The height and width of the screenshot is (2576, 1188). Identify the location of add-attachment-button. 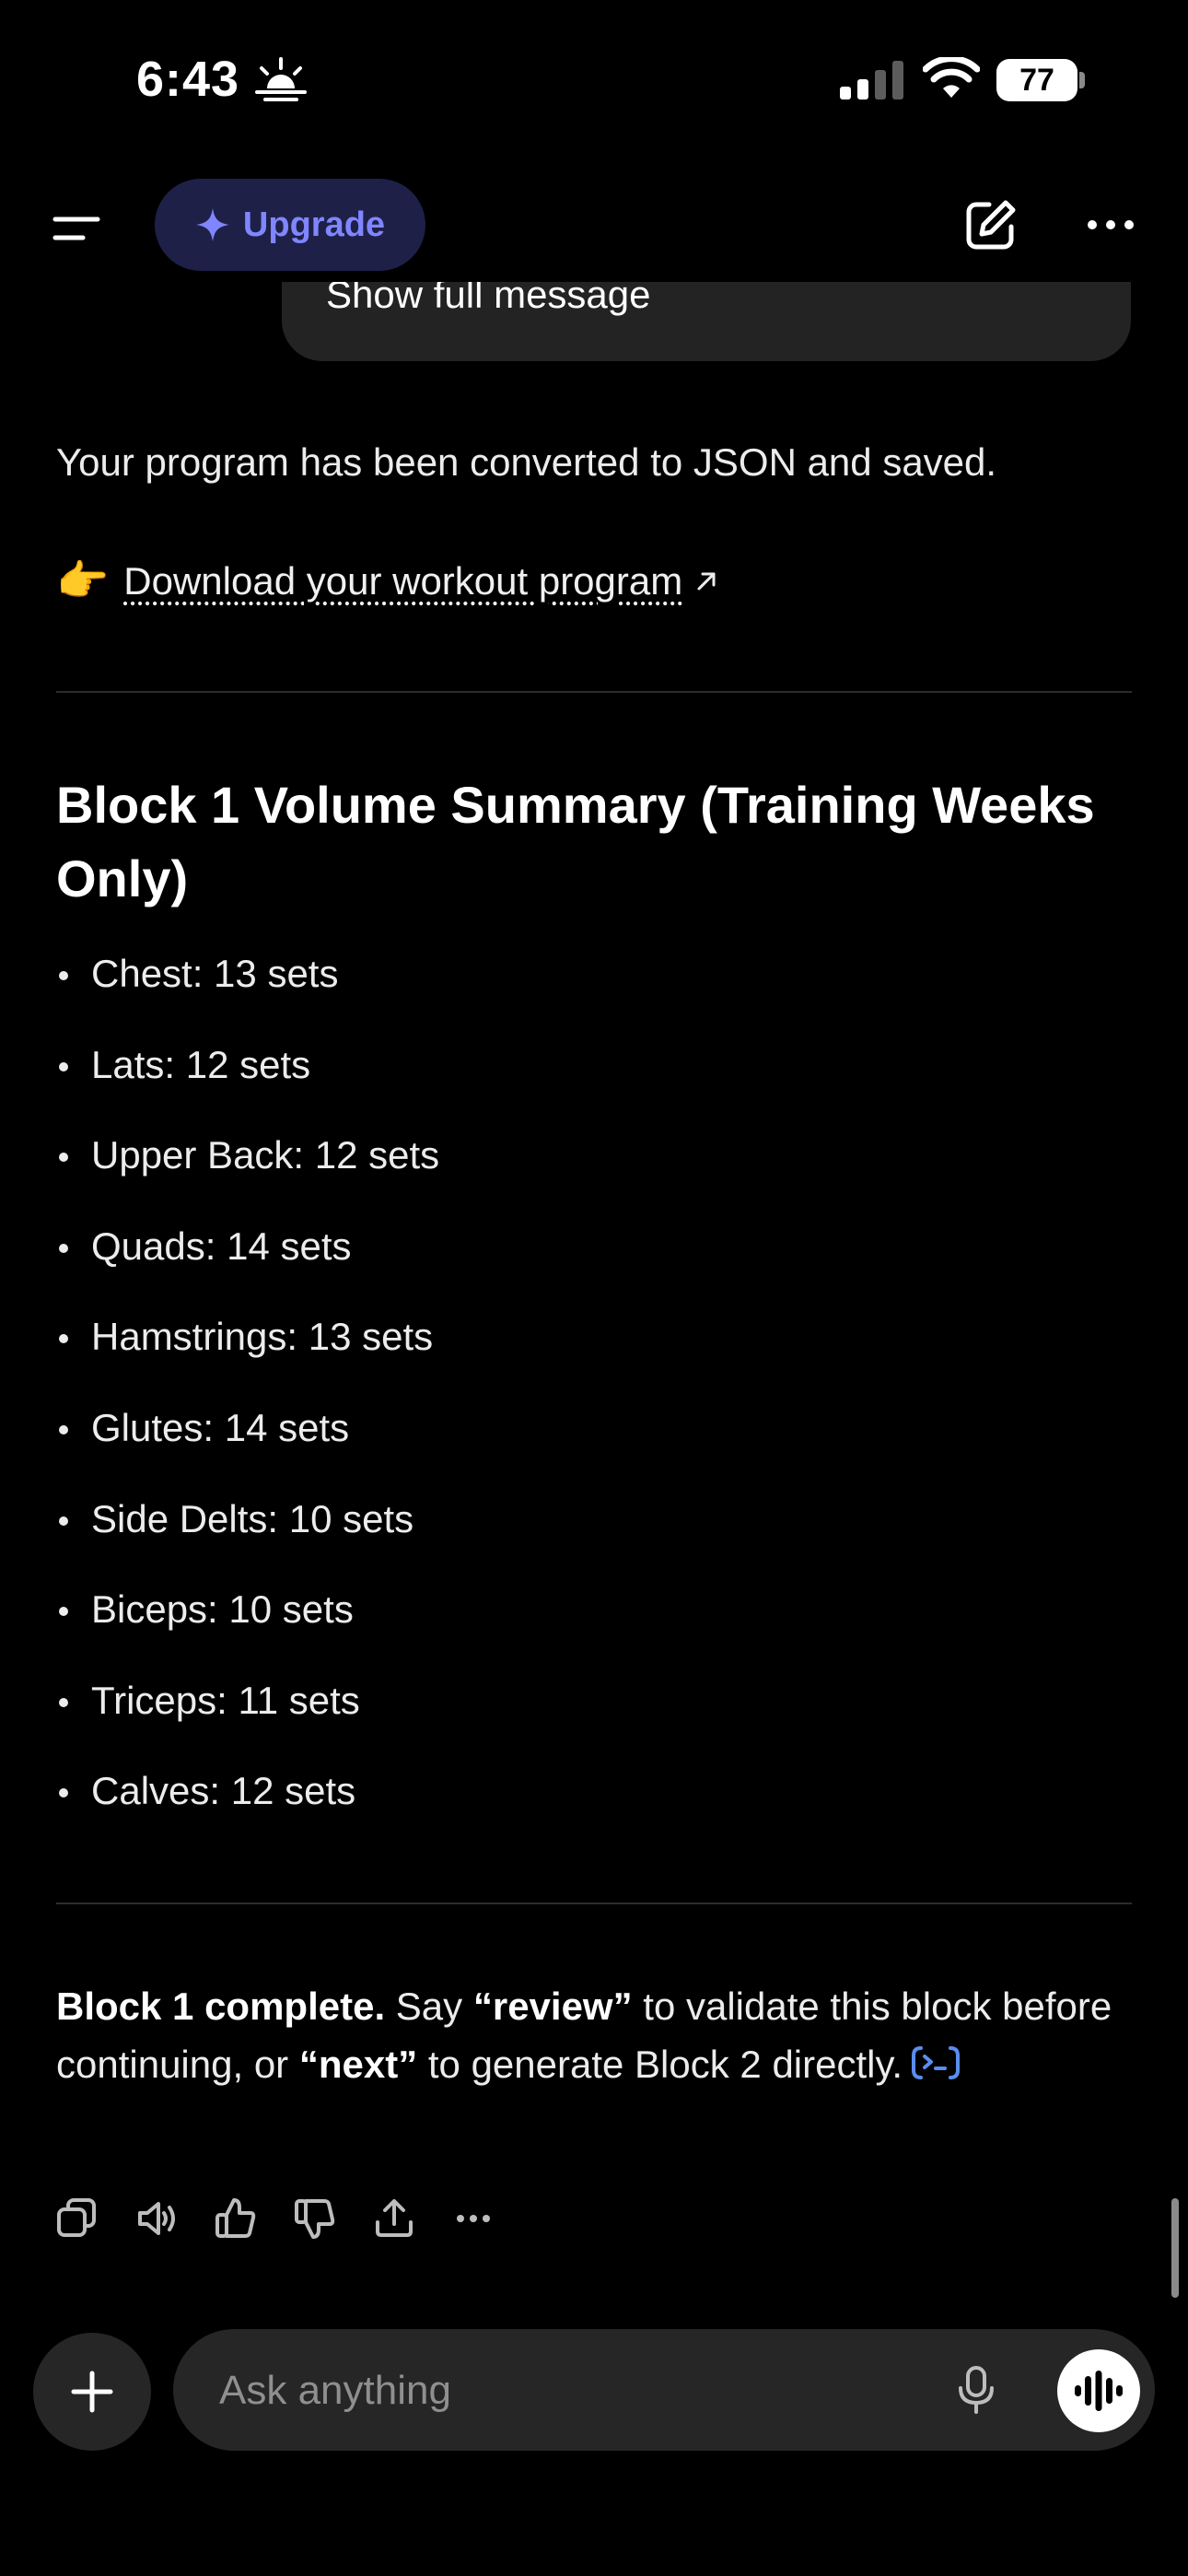
(92, 2392).